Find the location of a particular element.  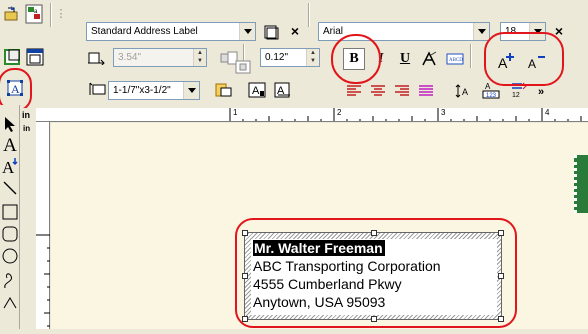

tile-view-icon is located at coordinates (12, 57).